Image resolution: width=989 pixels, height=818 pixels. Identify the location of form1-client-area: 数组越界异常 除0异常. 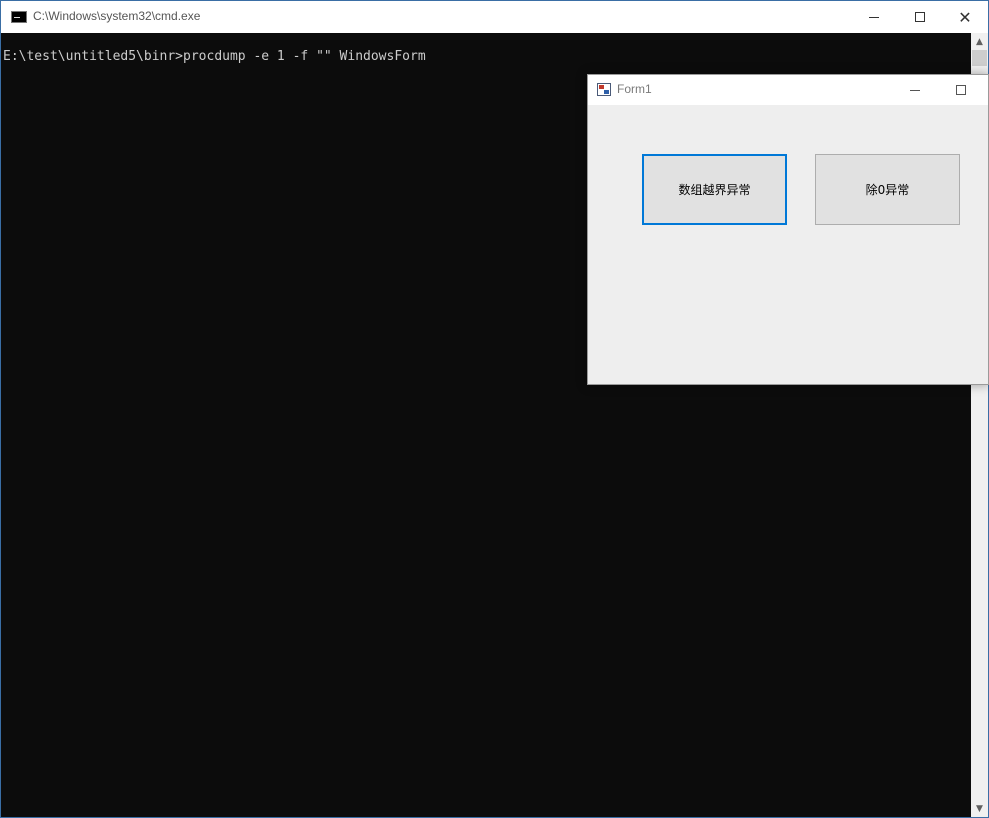
(788, 244).